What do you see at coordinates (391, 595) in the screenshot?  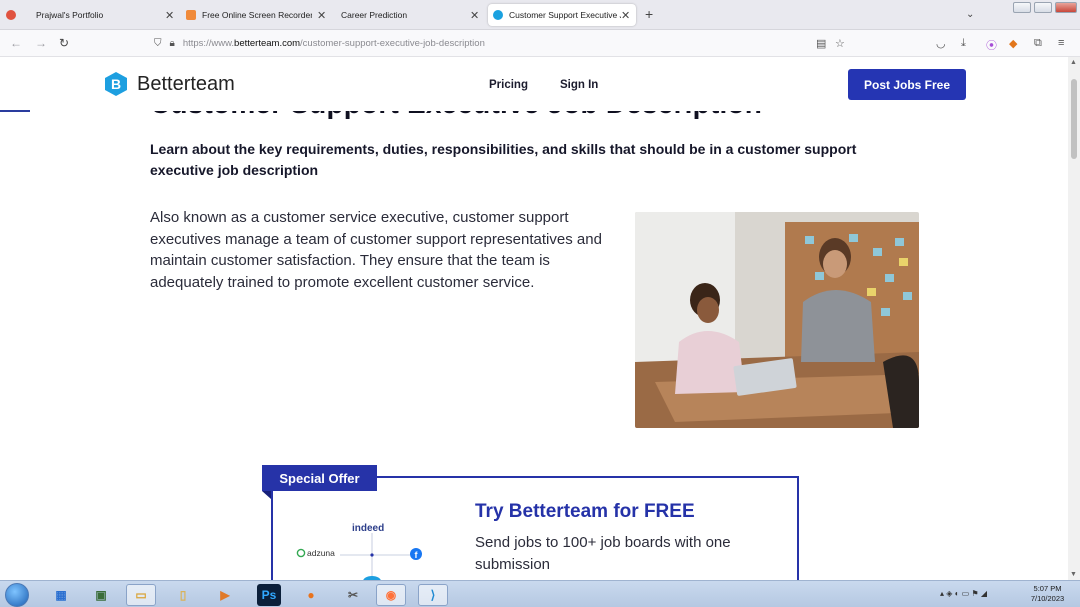 I see `firefox-icon: ◉` at bounding box center [391, 595].